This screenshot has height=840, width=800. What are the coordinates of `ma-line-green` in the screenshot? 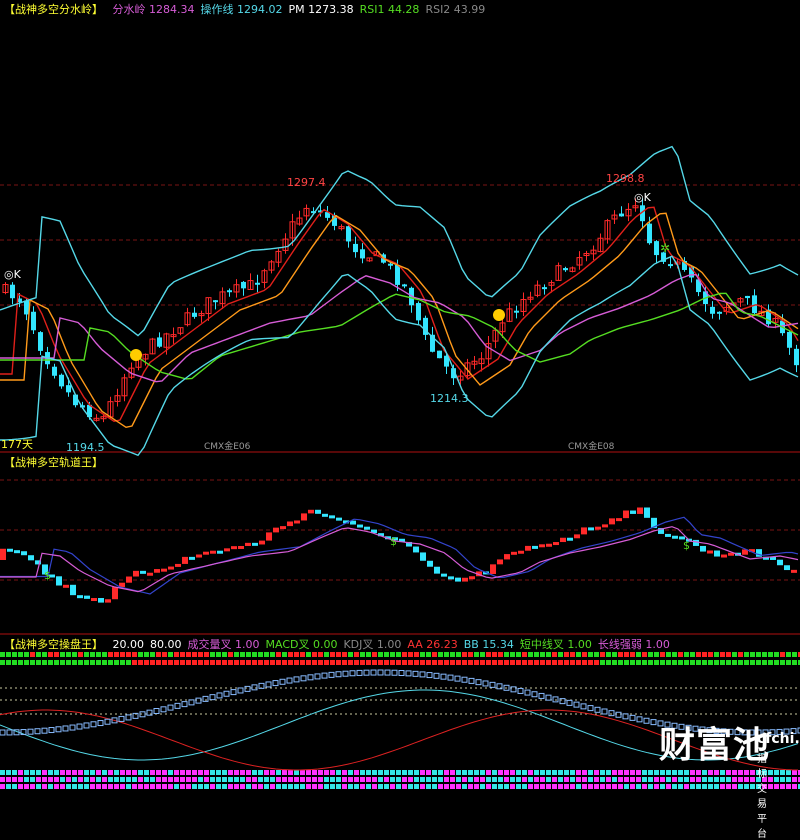 It's located at (399, 336).